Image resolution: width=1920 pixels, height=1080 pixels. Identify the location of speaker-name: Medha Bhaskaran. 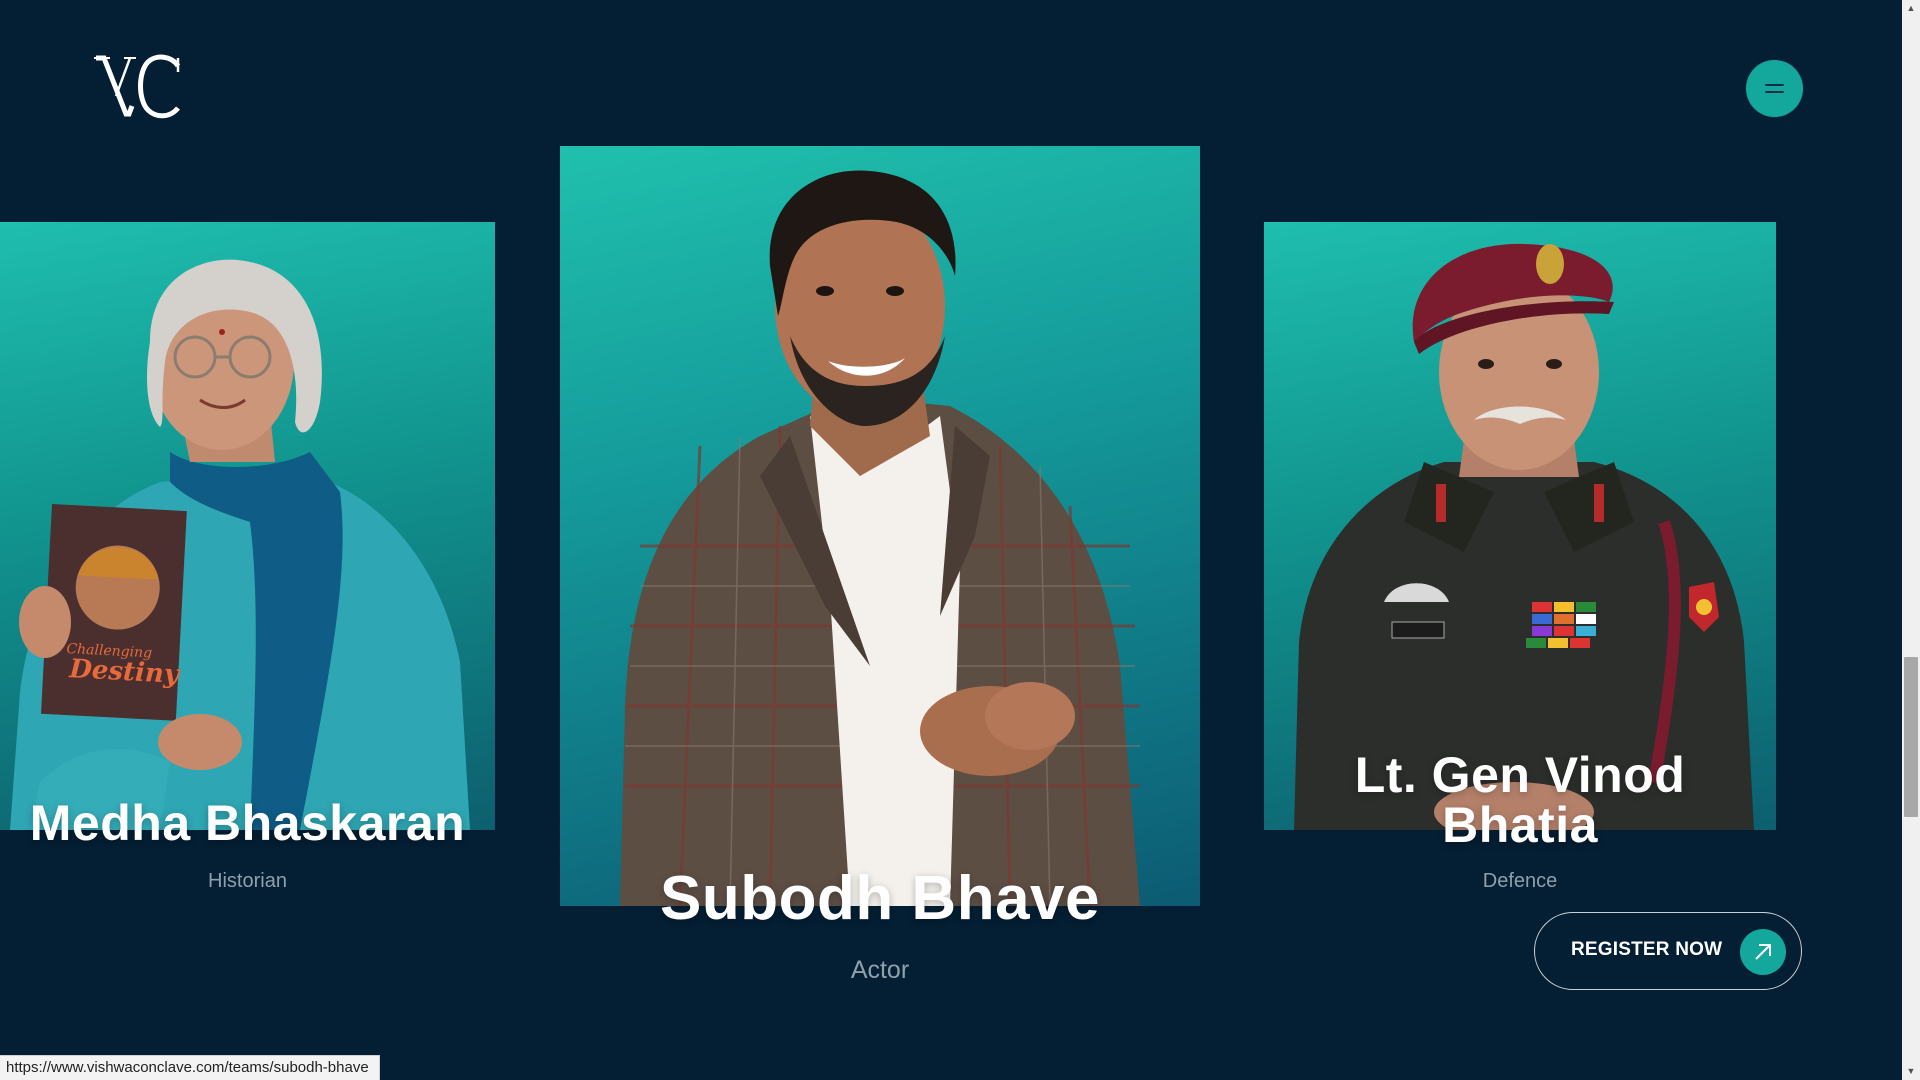
(247, 823).